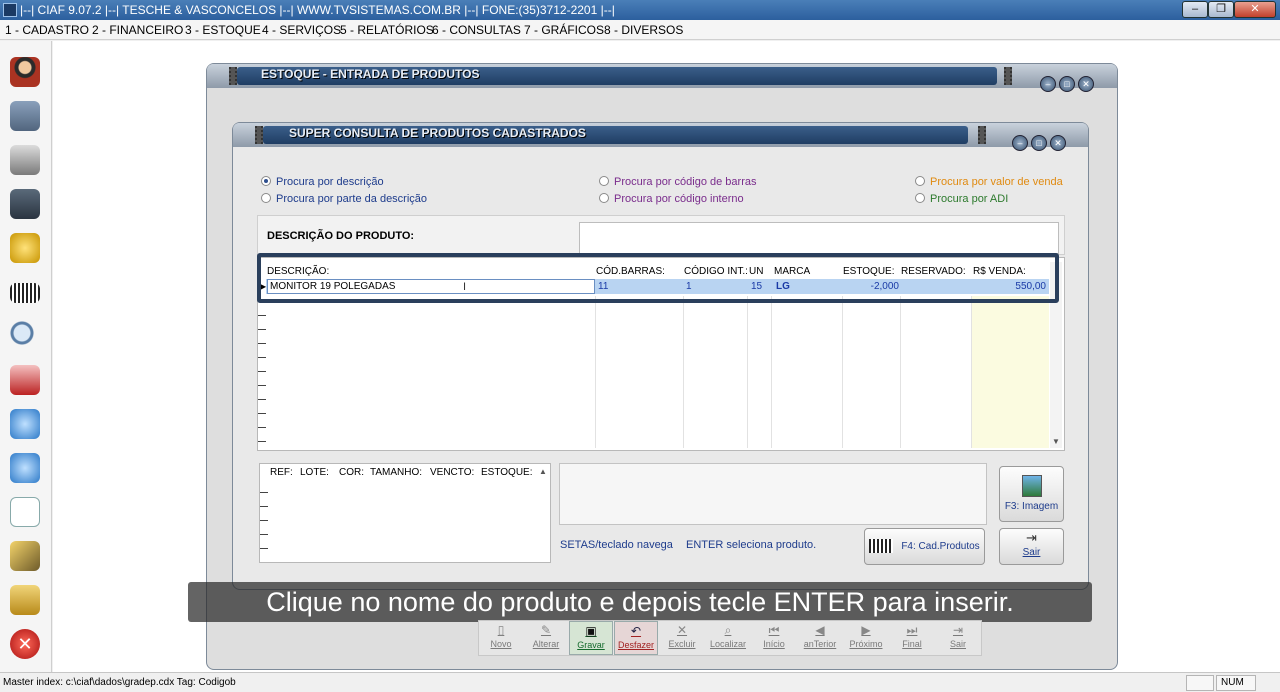 The image size is (1280, 692). What do you see at coordinates (25, 512) in the screenshot?
I see `document-icon` at bounding box center [25, 512].